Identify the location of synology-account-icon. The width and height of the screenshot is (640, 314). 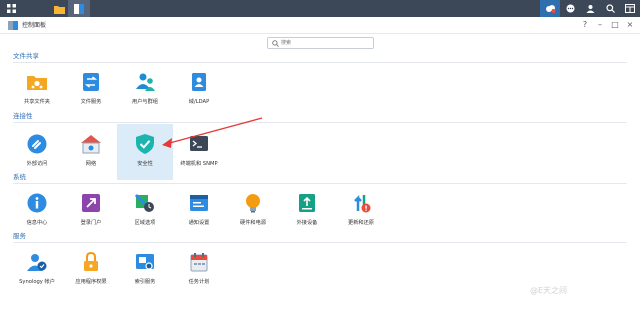
(37, 262).